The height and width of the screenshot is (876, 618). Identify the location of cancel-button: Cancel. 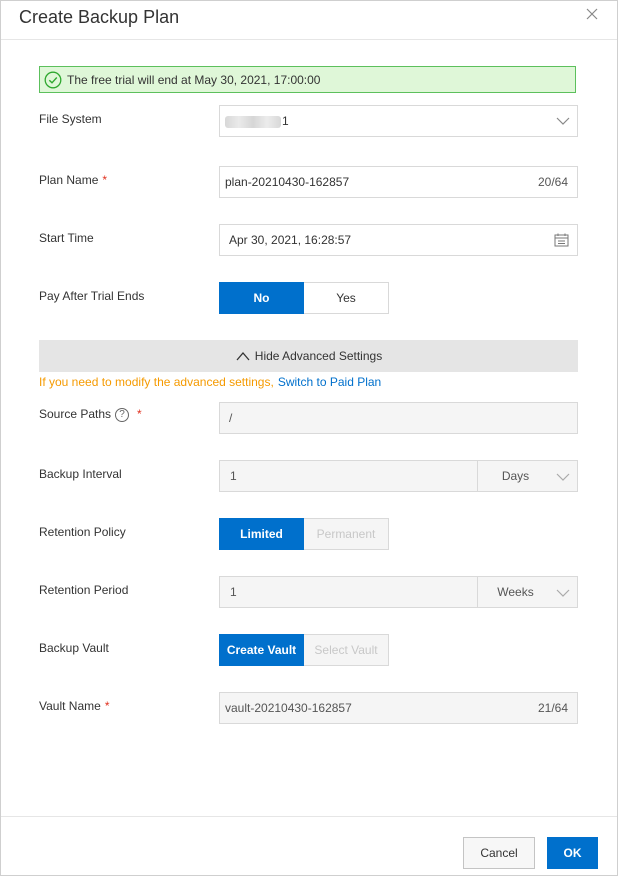
(499, 853).